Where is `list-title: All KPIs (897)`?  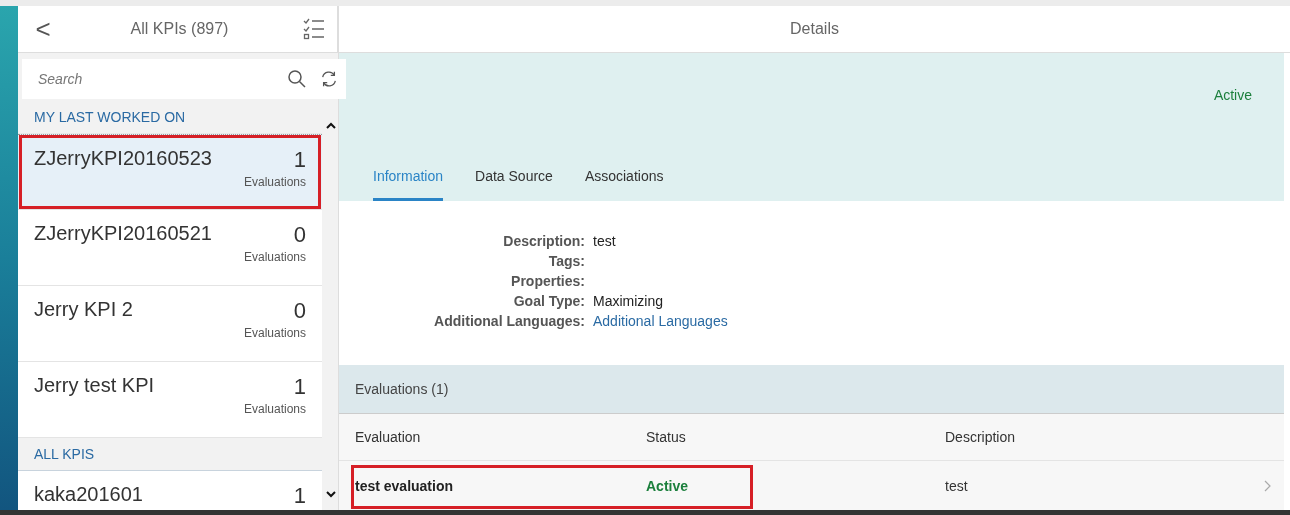
list-title: All KPIs (897) is located at coordinates (179, 29).